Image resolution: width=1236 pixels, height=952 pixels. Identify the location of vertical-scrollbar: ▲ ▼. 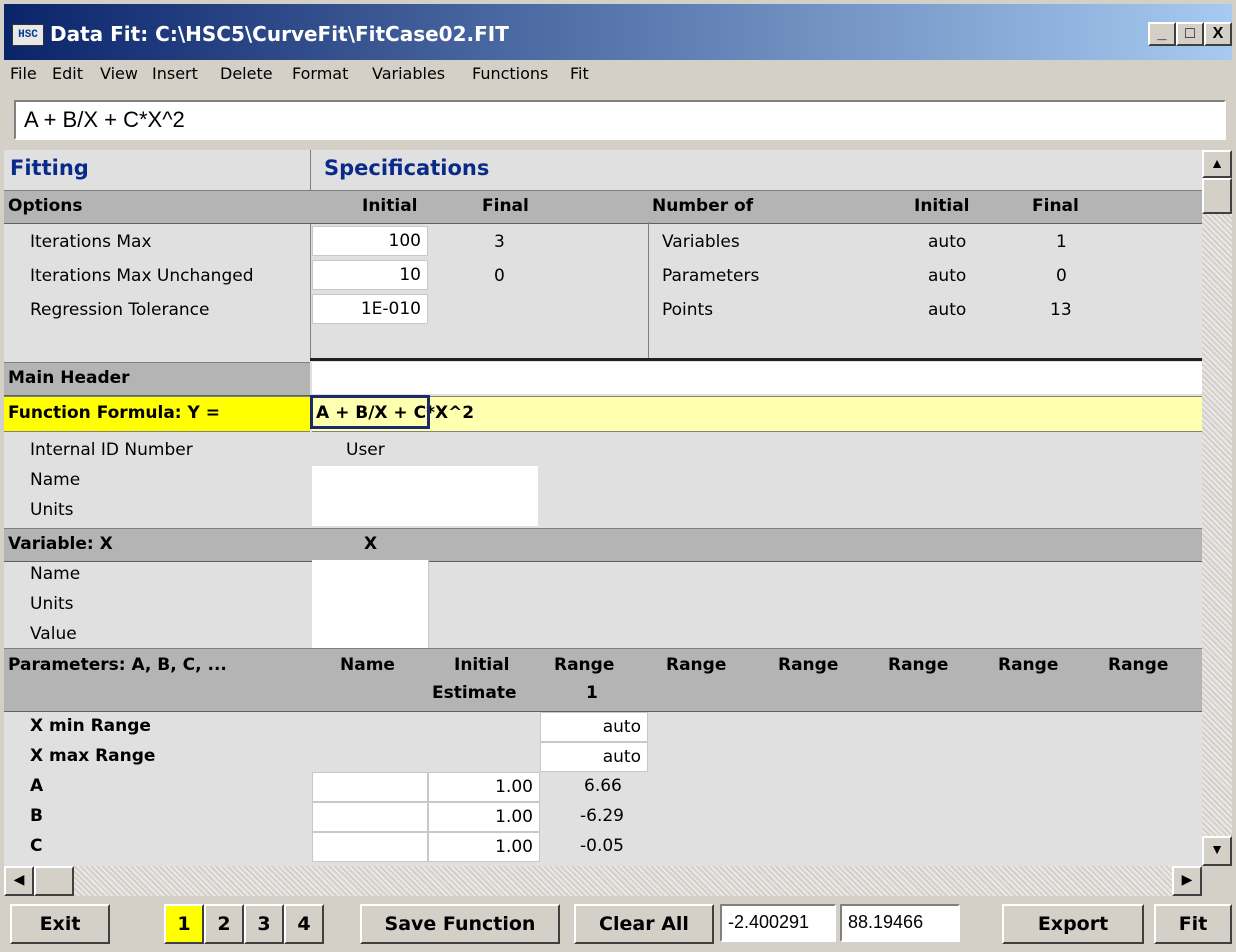
(1217, 508).